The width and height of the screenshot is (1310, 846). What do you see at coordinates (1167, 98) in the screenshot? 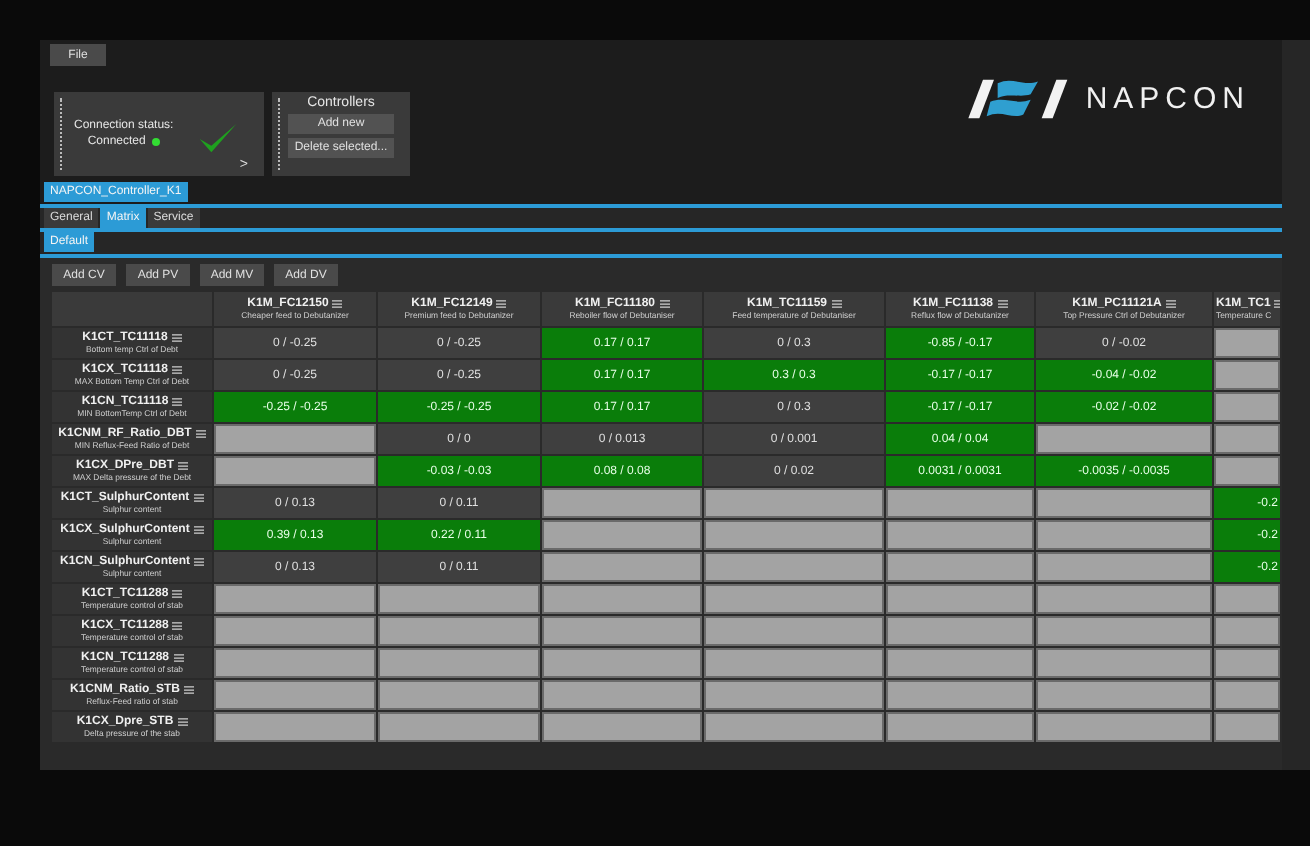
I see `logo-text: NAPCON` at bounding box center [1167, 98].